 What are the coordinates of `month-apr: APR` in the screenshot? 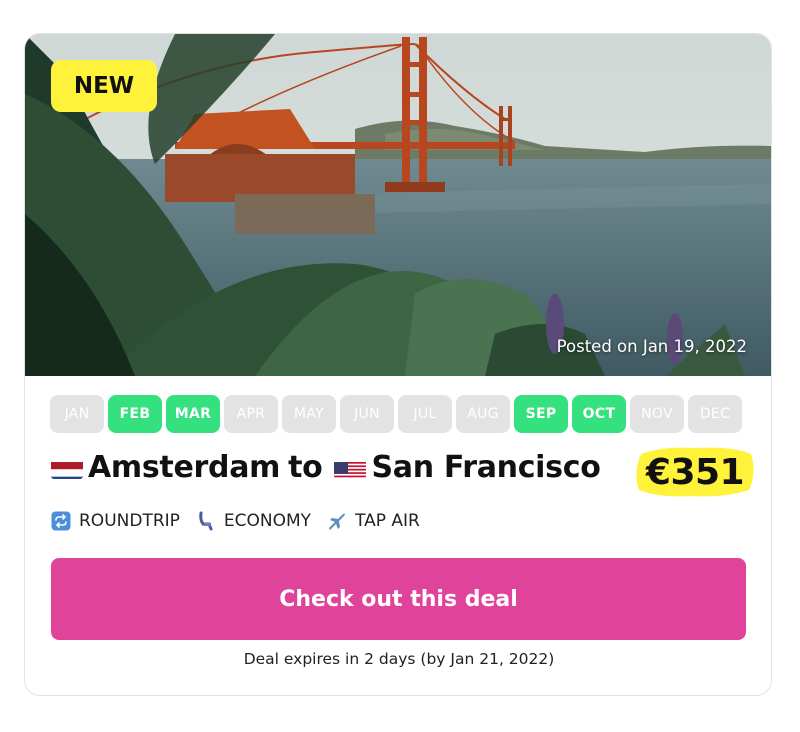 It's located at (251, 414).